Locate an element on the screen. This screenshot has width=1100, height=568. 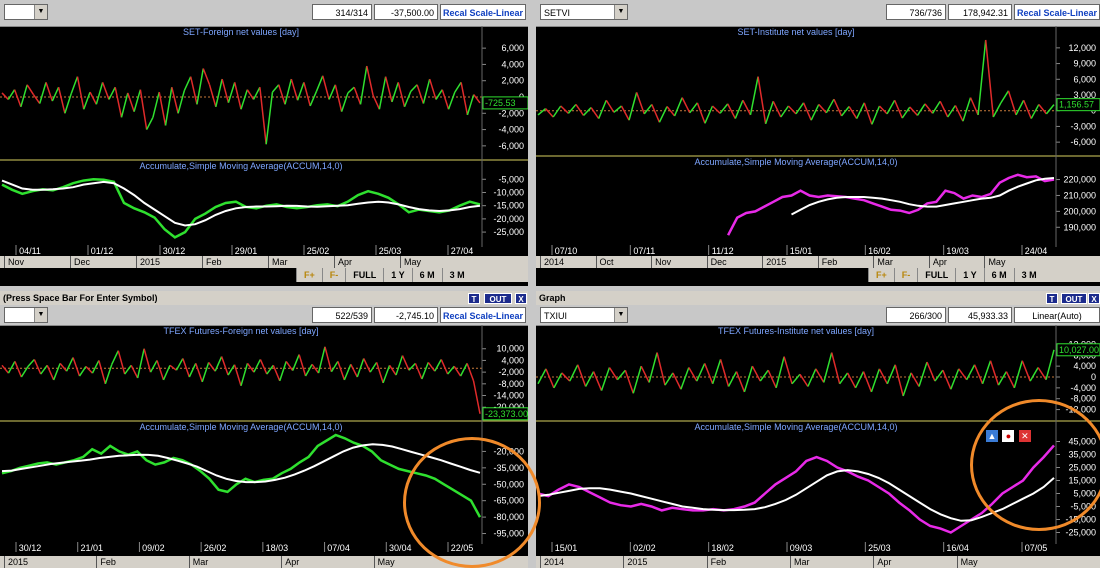
x-date-label: 04/11 is located at coordinates (30, 251).